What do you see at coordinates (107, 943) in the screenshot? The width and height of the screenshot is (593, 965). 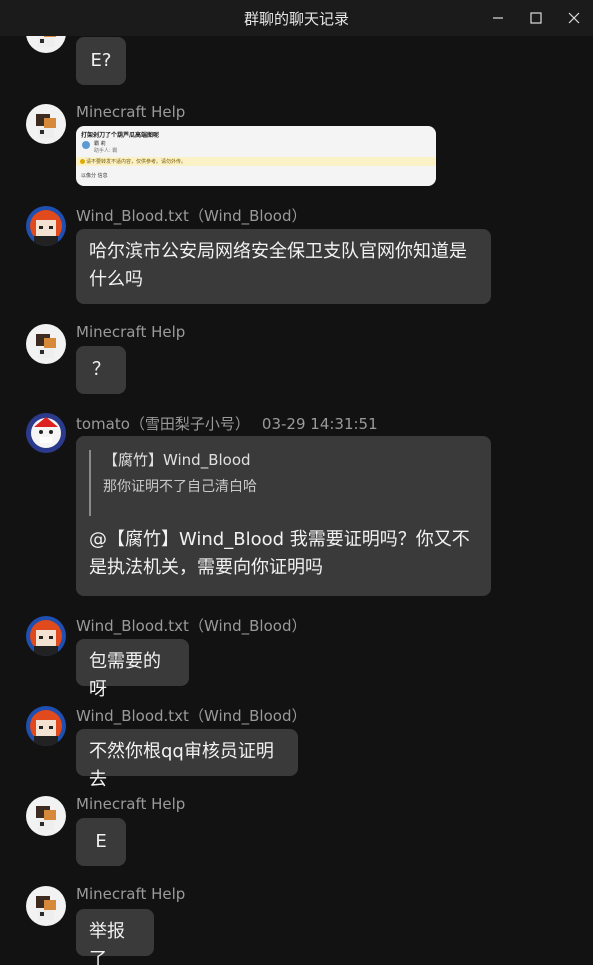 I see `message-text: 举报了` at bounding box center [107, 943].